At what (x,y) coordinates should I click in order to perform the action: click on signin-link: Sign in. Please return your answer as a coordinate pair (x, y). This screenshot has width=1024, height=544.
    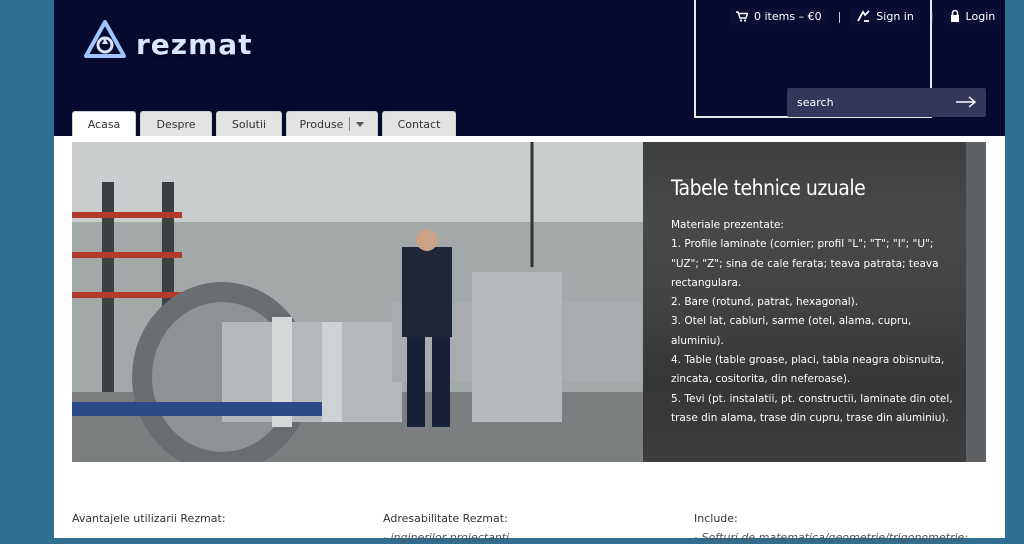
    Looking at the image, I should click on (885, 16).